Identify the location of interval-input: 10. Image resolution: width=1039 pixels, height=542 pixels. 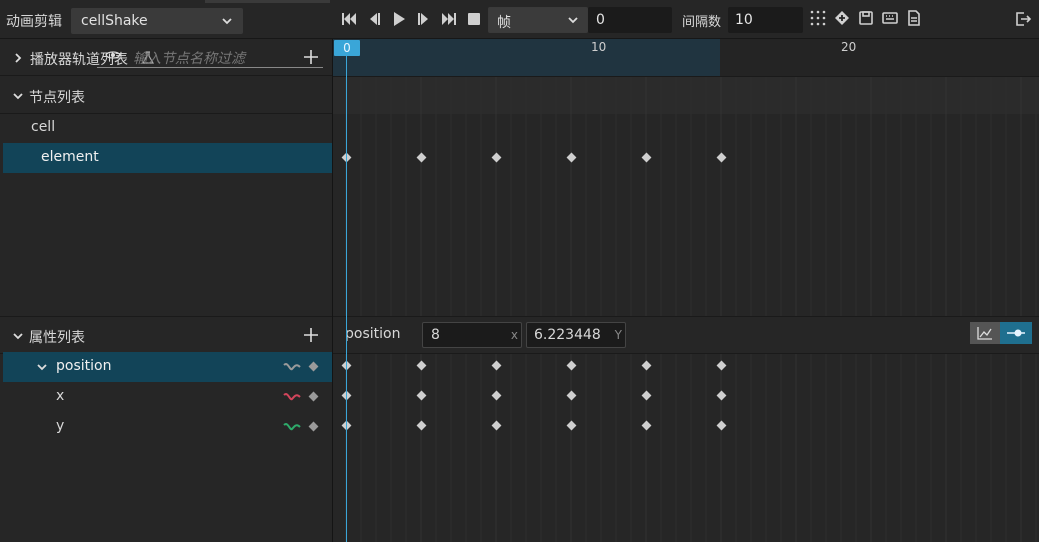
(765, 20).